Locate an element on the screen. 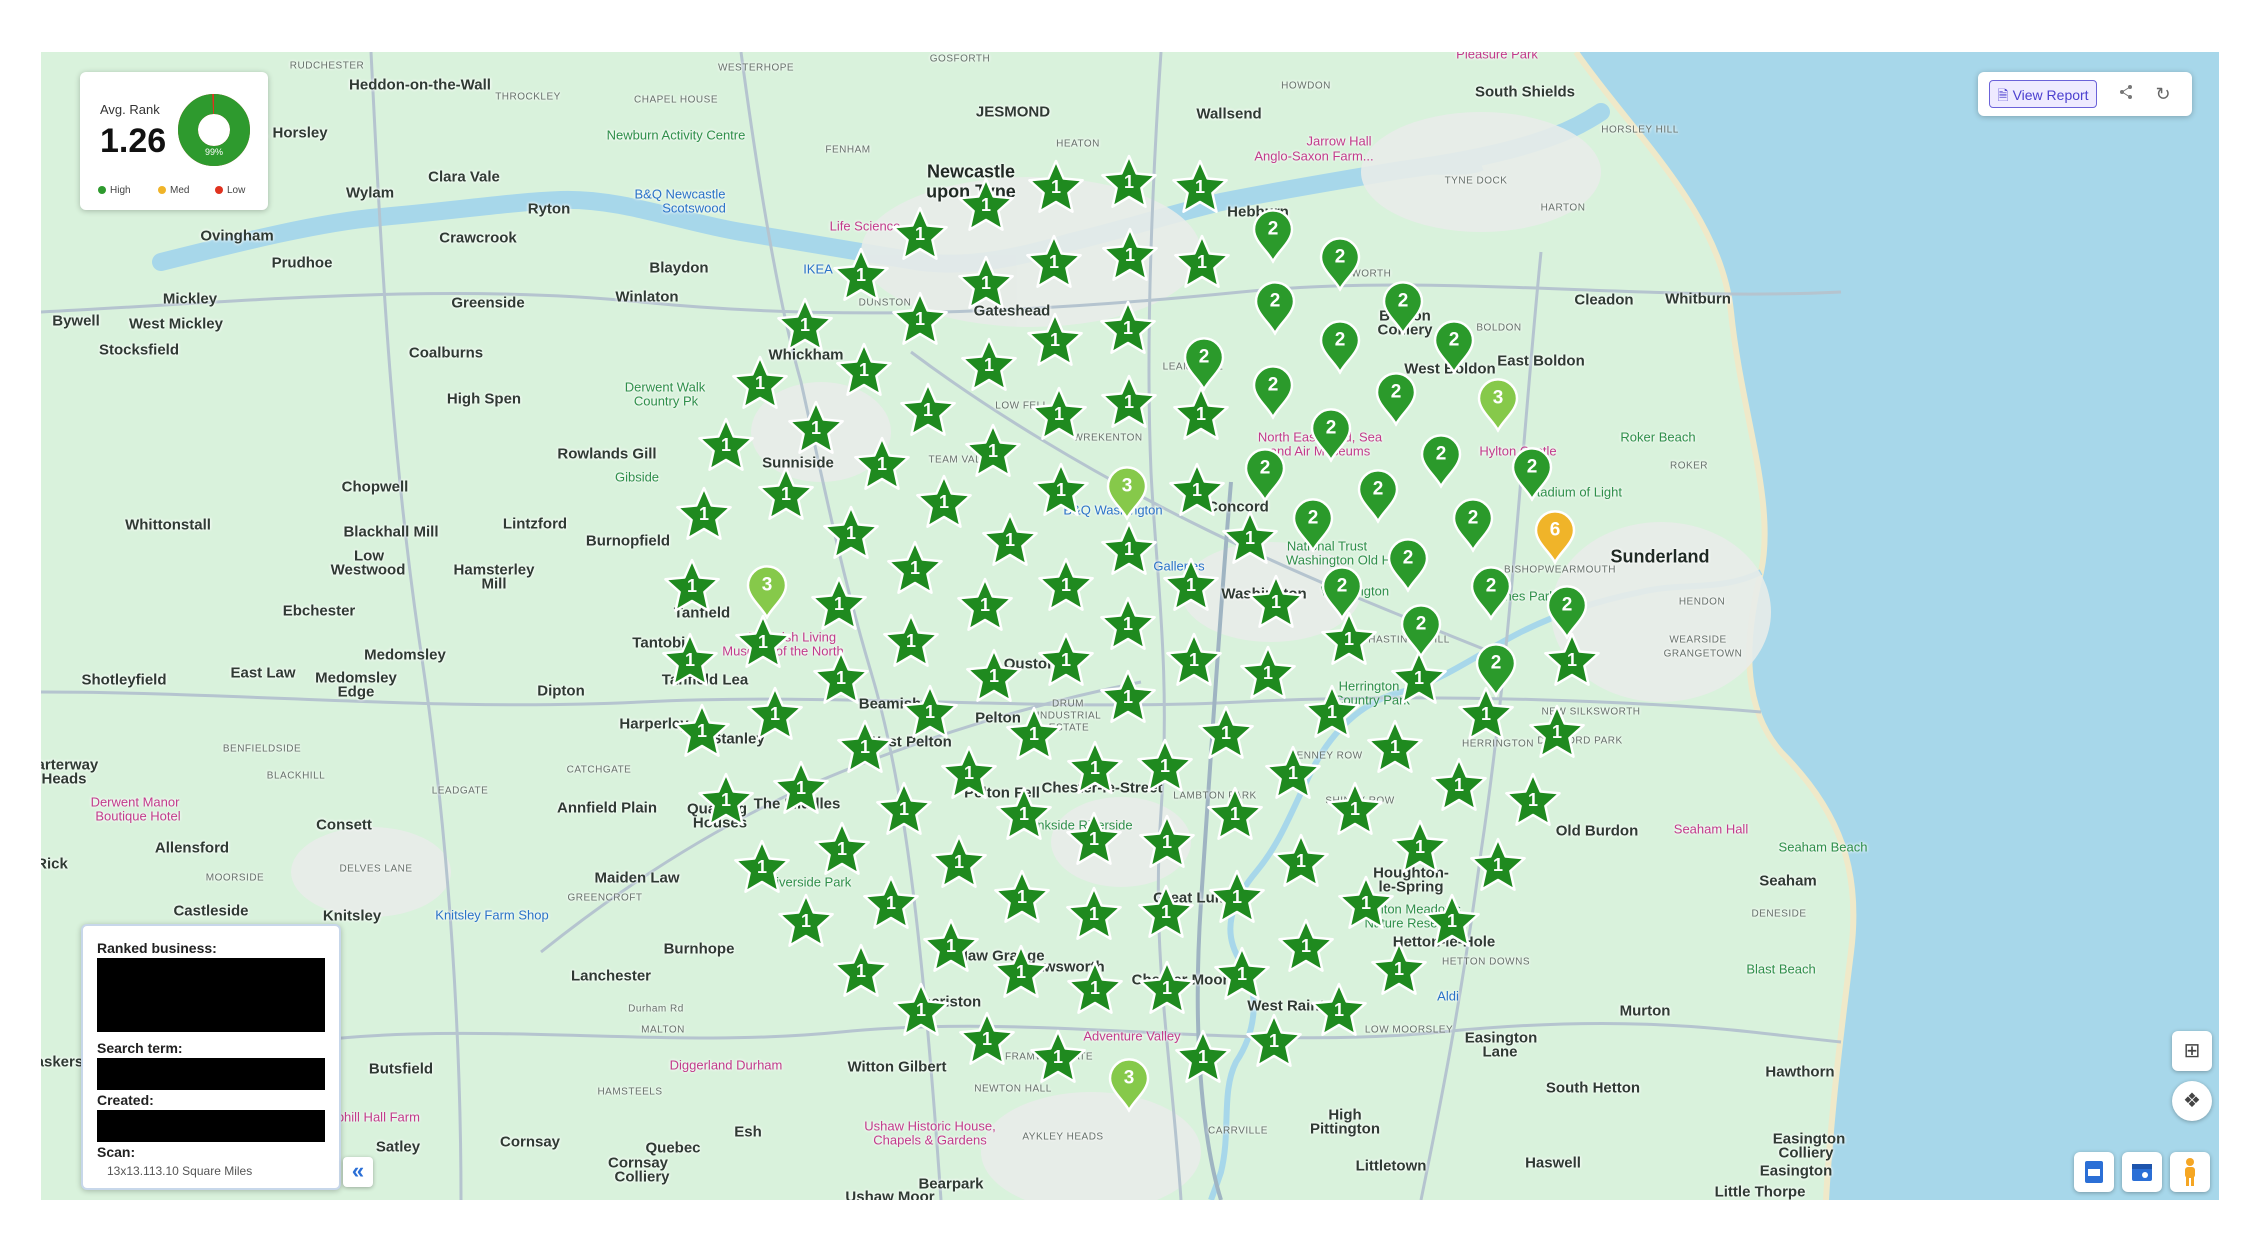 The height and width of the screenshot is (1250, 2250). street-view-button is located at coordinates (2190, 1172).